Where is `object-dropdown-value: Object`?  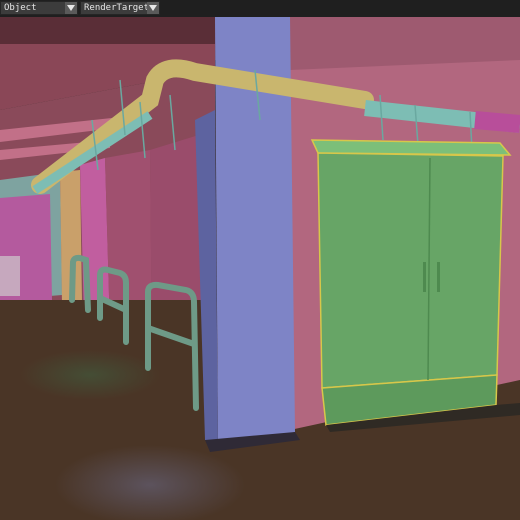 object-dropdown-value: Object is located at coordinates (20, 8).